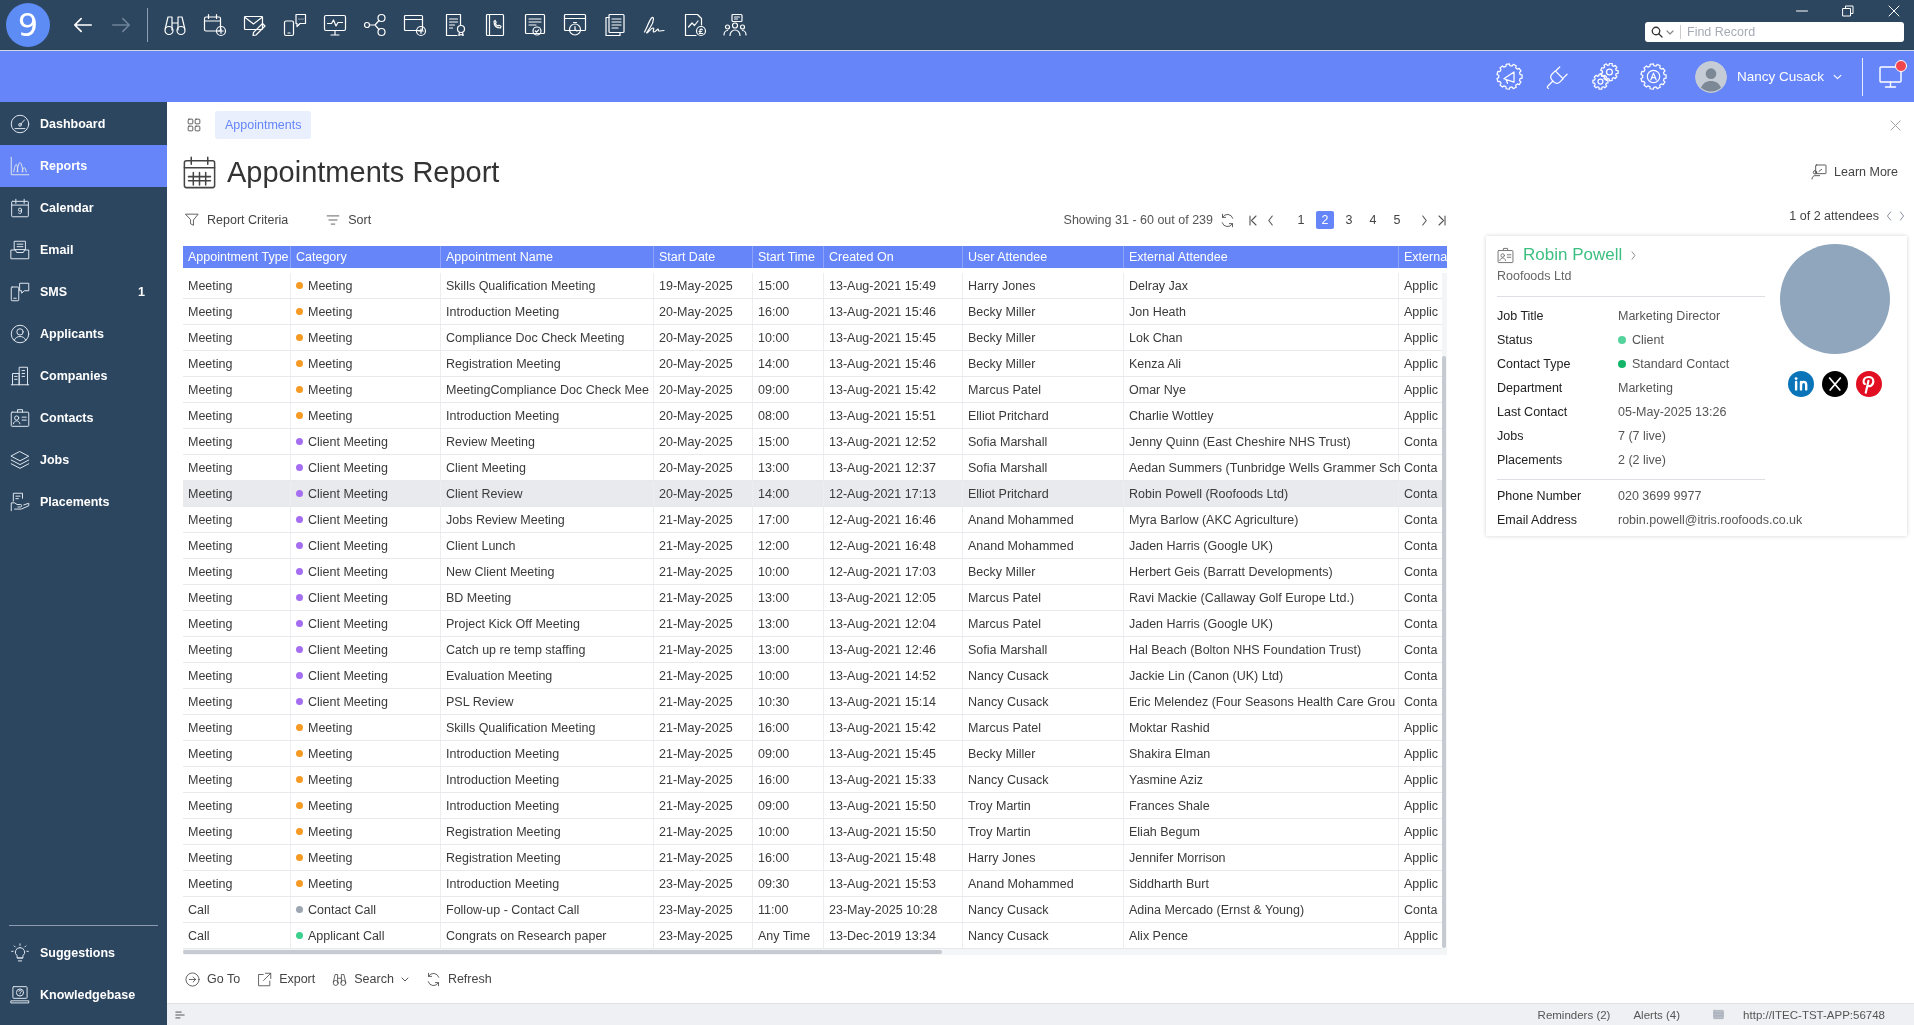 Image resolution: width=1914 pixels, height=1025 pixels. What do you see at coordinates (547, 623) in the screenshot?
I see `table-cell: Project Kick Off Meeting` at bounding box center [547, 623].